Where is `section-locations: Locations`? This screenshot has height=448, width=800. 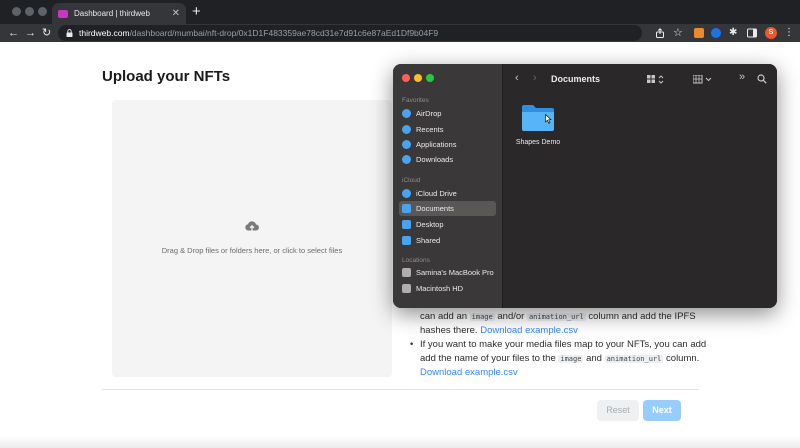 section-locations: Locations is located at coordinates (416, 260).